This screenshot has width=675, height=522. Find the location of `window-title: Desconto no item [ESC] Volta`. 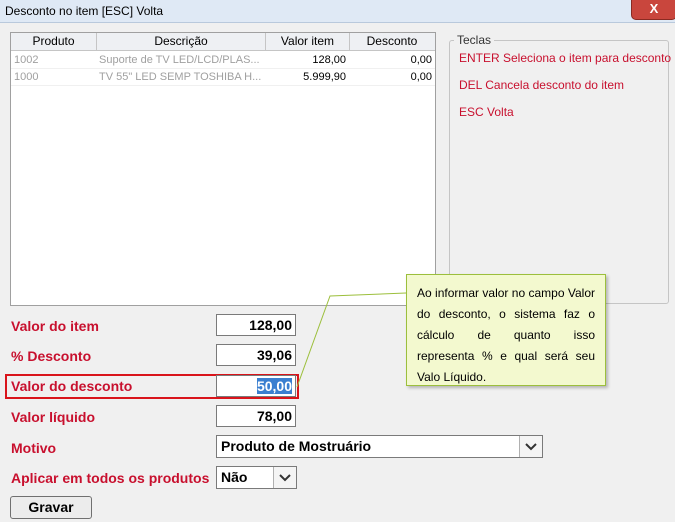

window-title: Desconto no item [ESC] Volta is located at coordinates (84, 11).